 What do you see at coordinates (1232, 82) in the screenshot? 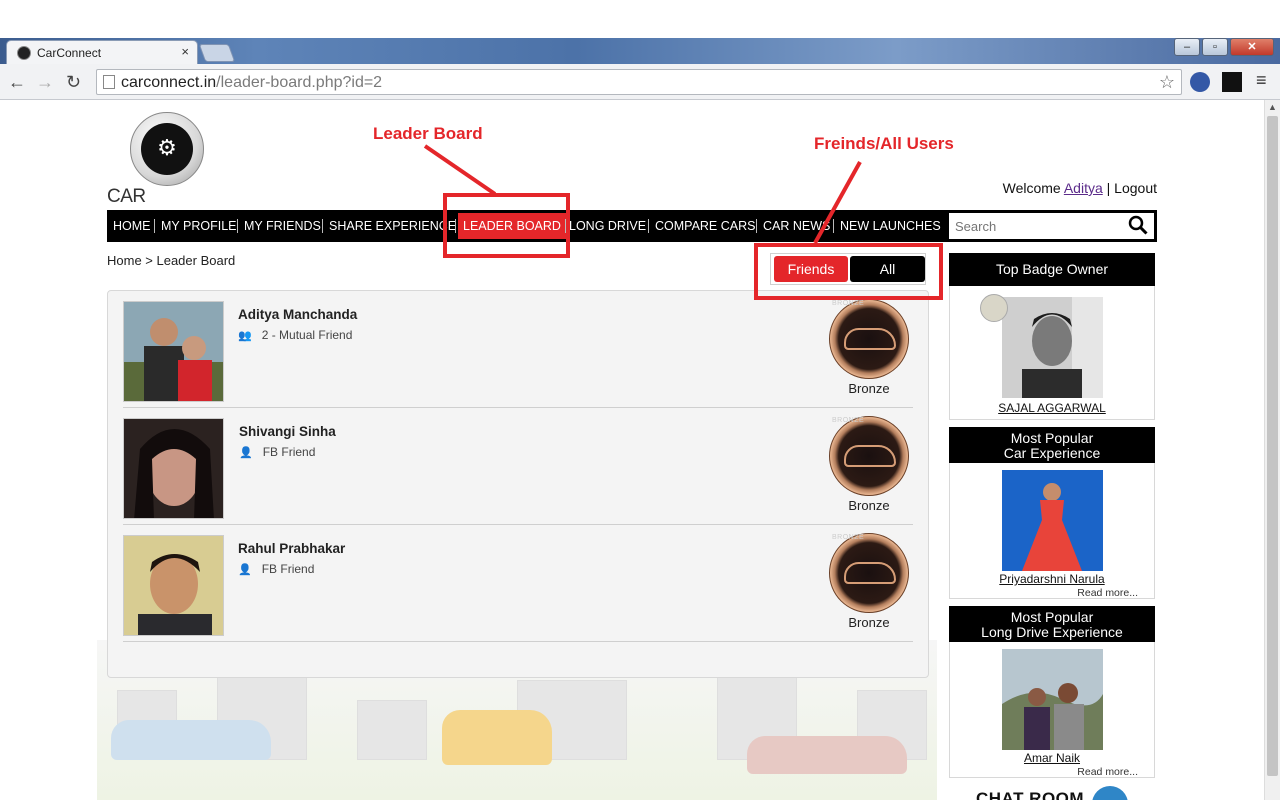
I see `extension-icon-dark` at bounding box center [1232, 82].